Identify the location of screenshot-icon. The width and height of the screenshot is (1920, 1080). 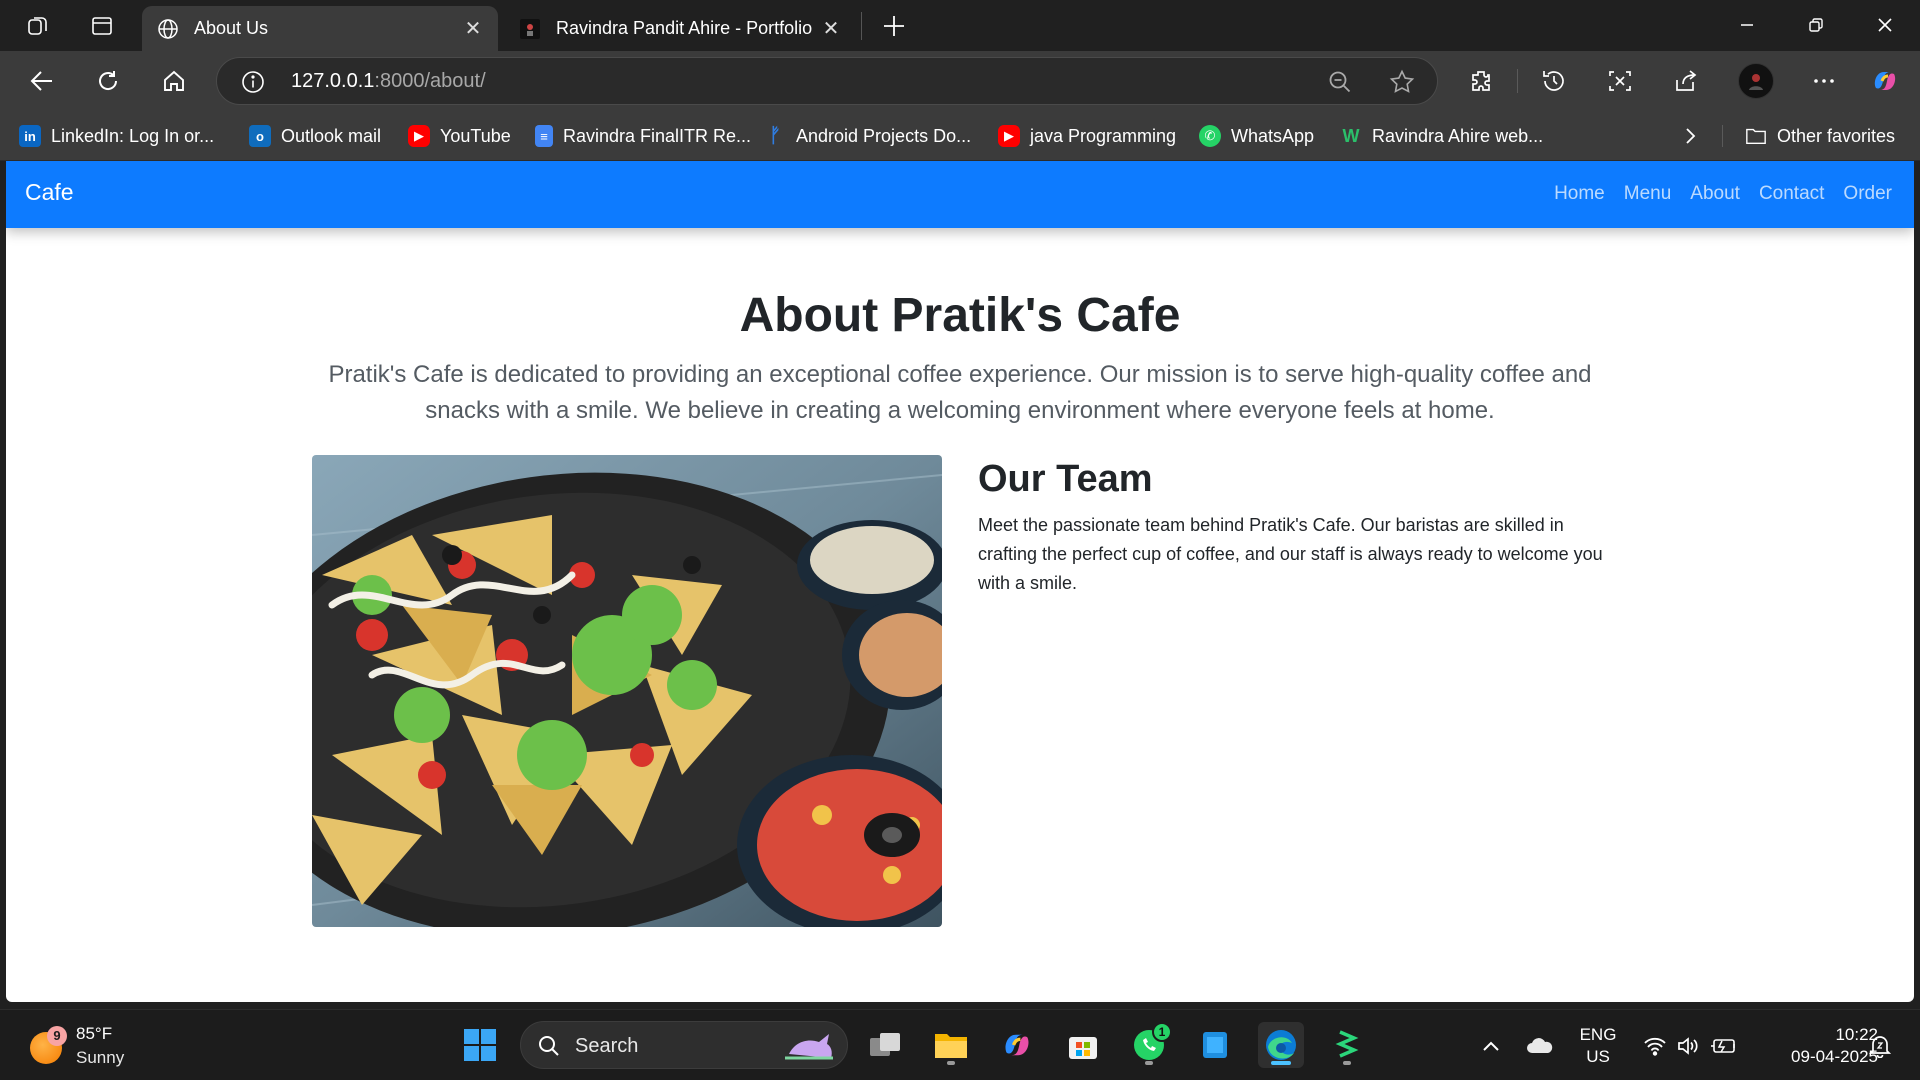
(1620, 81).